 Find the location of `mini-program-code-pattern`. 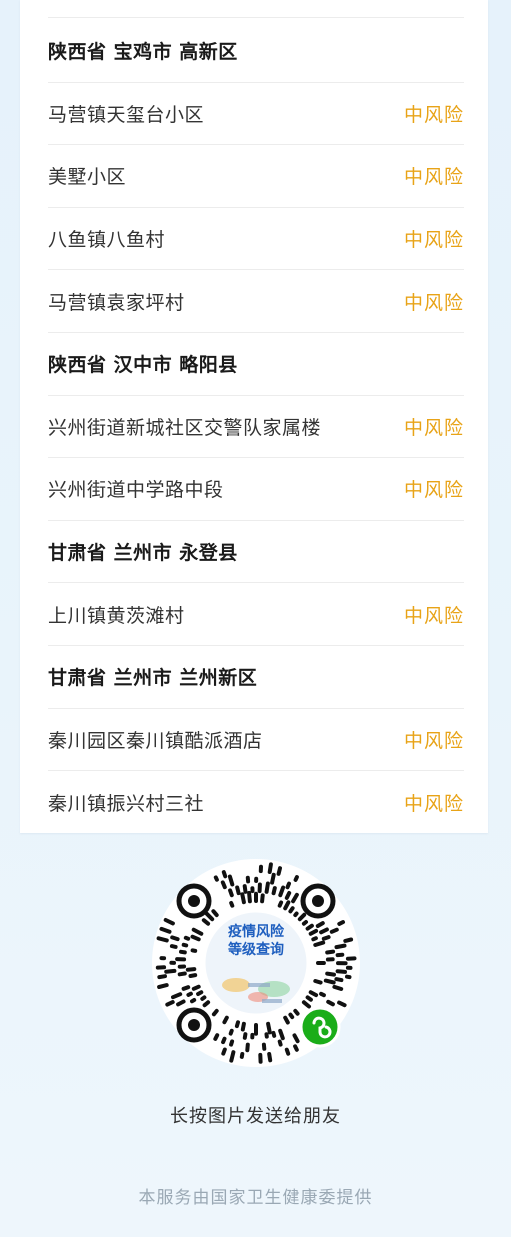

mini-program-code-pattern is located at coordinates (256, 963).